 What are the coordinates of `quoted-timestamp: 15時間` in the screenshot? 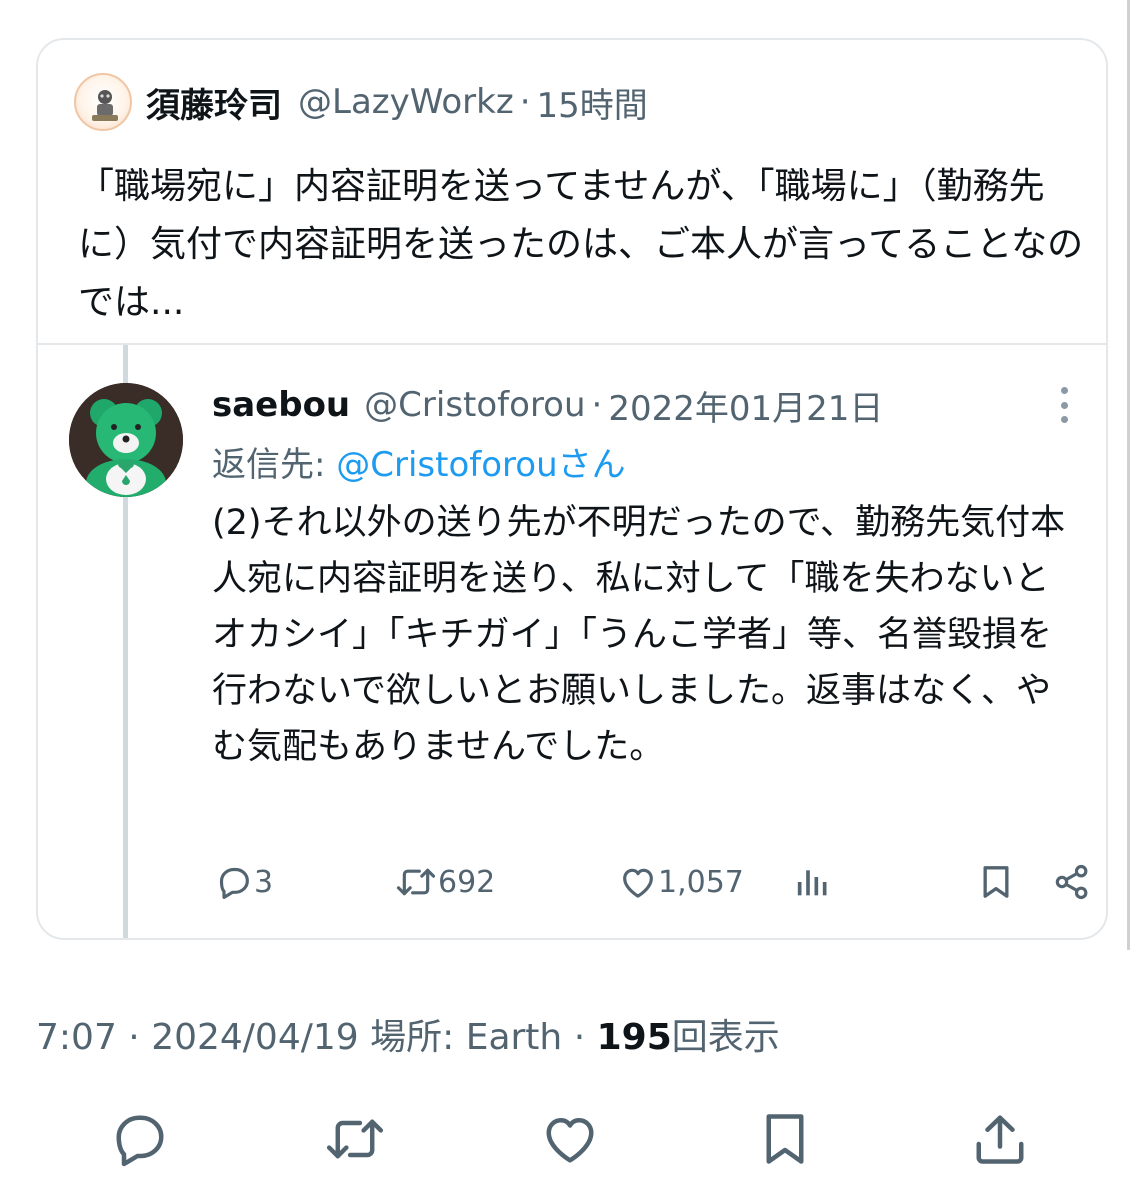 It's located at (592, 102).